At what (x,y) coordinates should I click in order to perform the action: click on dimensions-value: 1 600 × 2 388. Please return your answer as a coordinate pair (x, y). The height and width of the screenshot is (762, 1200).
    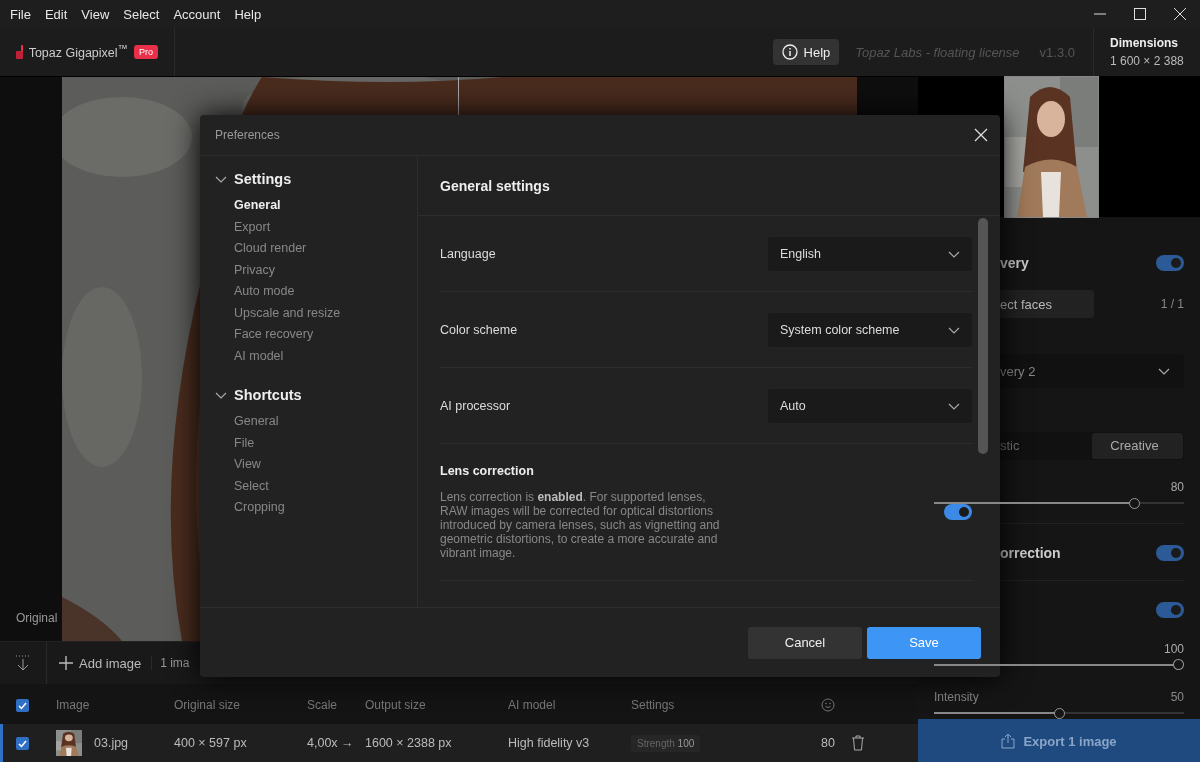
    Looking at the image, I should click on (1147, 61).